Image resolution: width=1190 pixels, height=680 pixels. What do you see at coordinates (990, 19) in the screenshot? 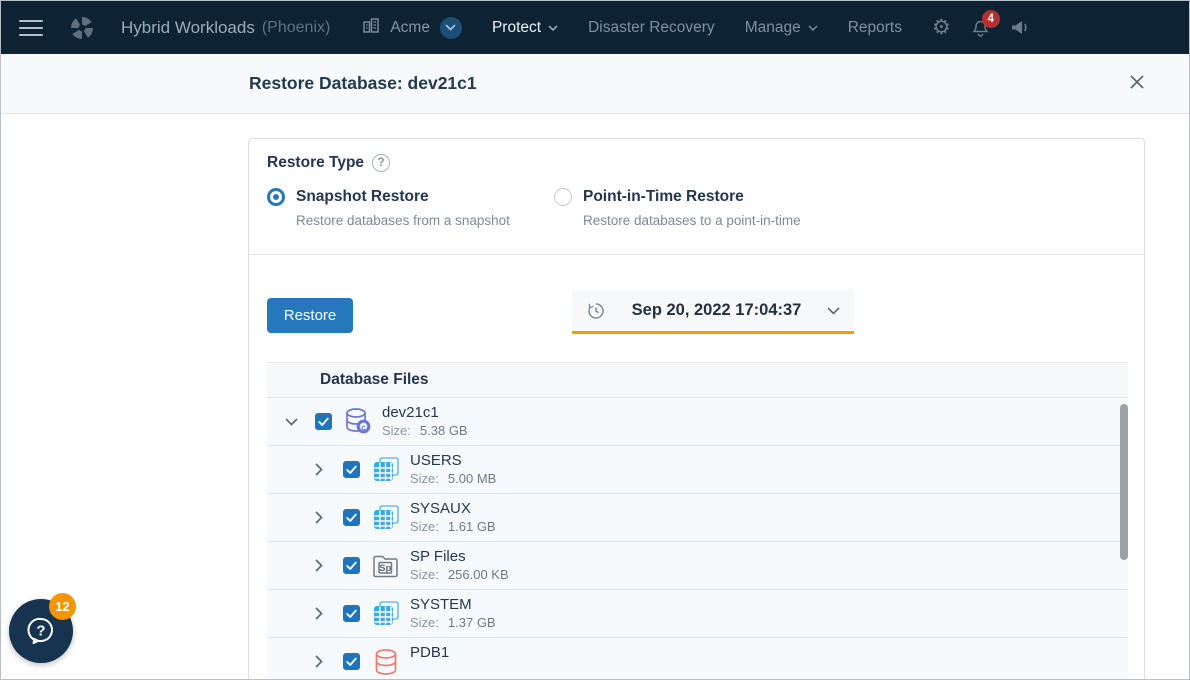
I see `notification-count-badge: 4` at bounding box center [990, 19].